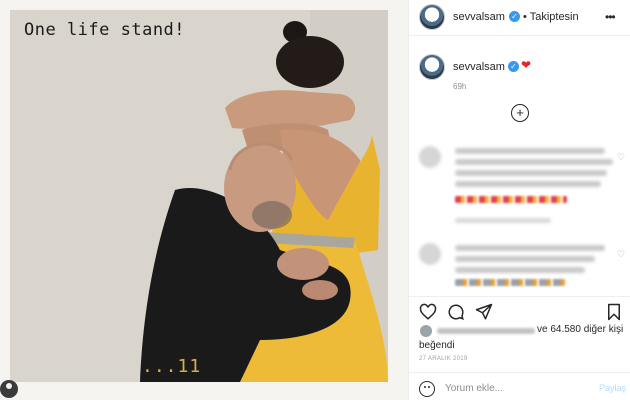 This screenshot has height=400, width=630. Describe the element at coordinates (432, 67) in the screenshot. I see `caption-author-avatar` at that location.